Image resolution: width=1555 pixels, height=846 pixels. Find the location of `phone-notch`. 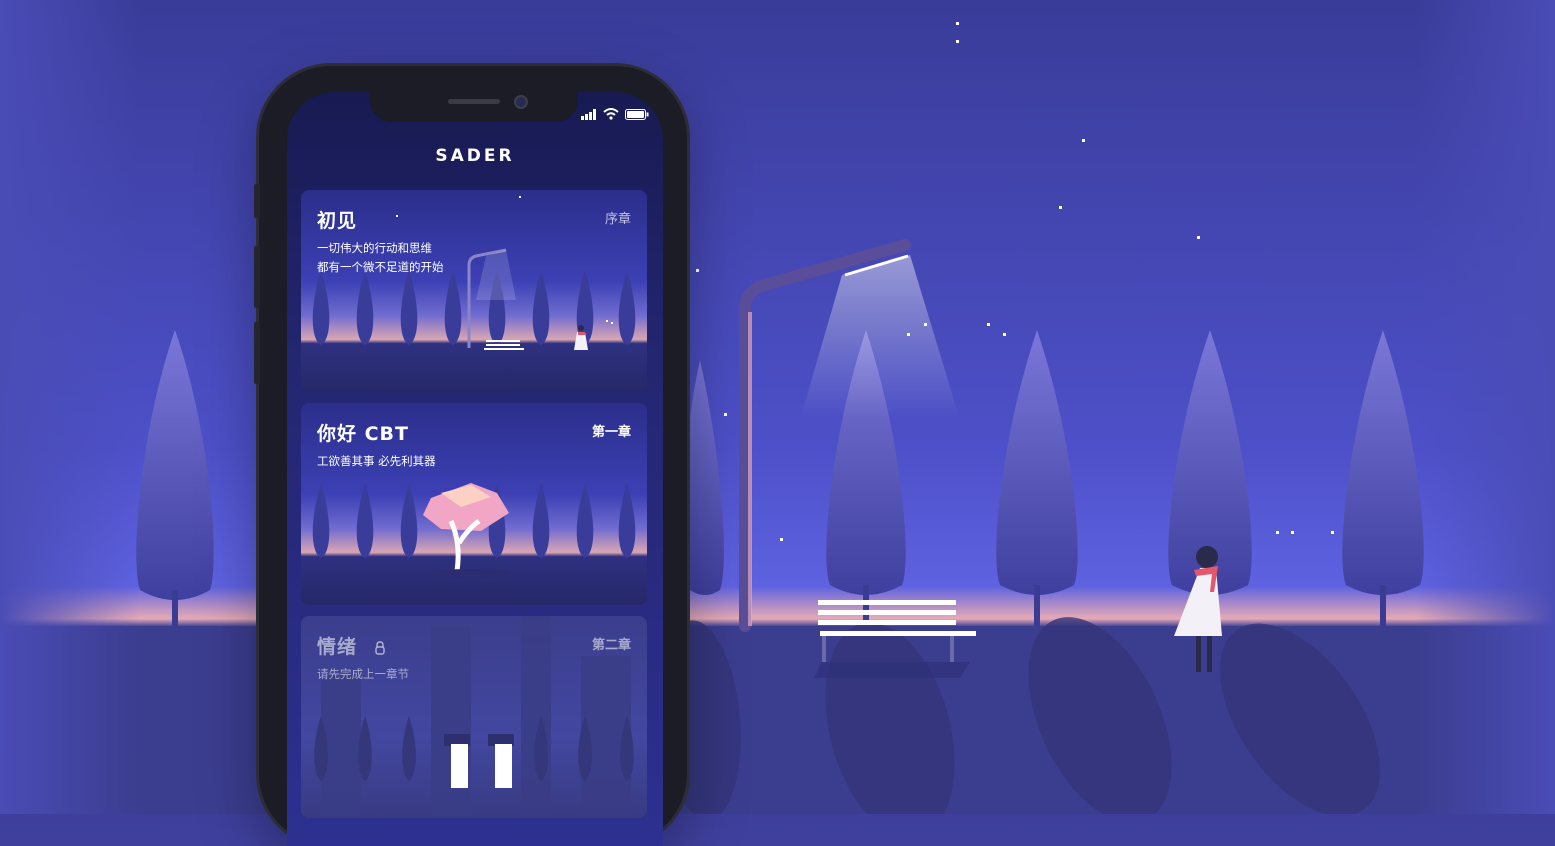

phone-notch is located at coordinates (474, 107).